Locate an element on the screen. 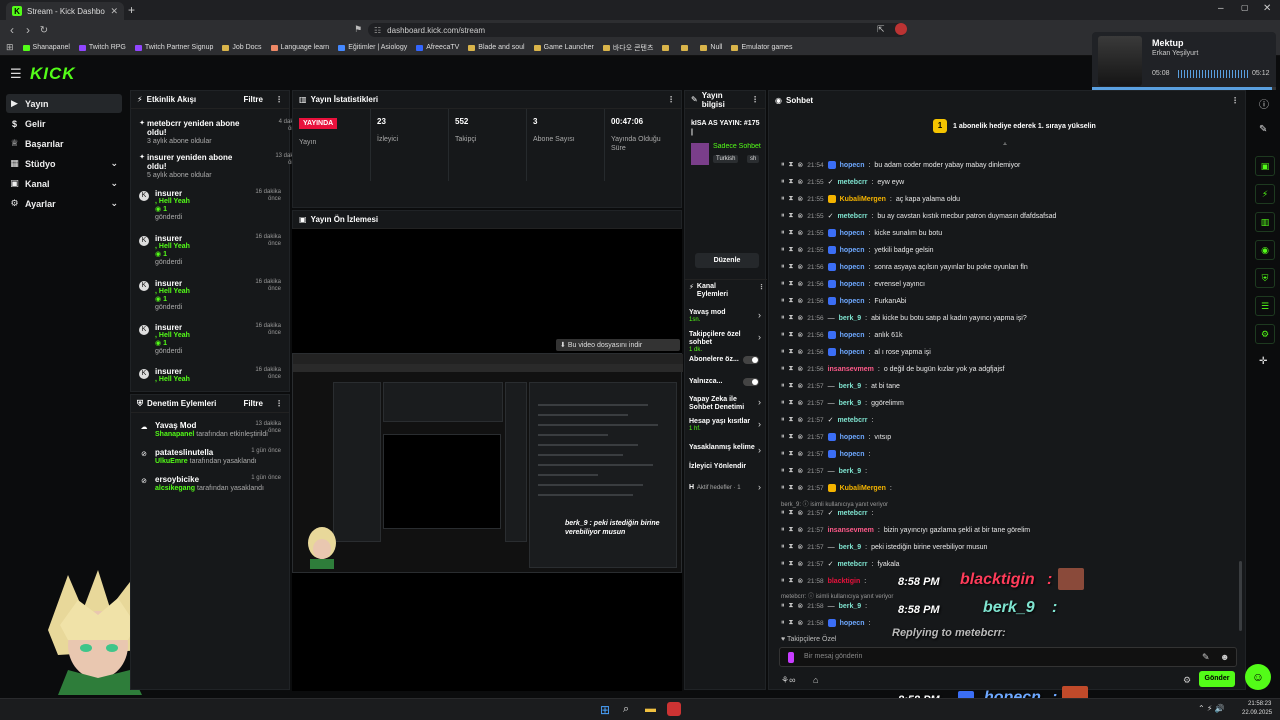  channel-action-account-age: Hesap yaşı kısıtlar 1 hf. › is located at coordinates (726, 425).